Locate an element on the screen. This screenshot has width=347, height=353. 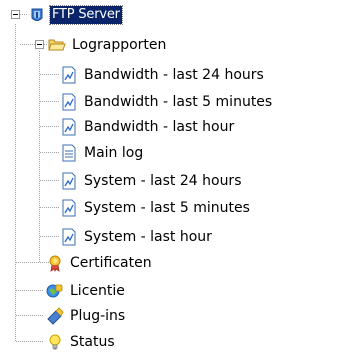
tree-node-label: Certificaten is located at coordinates (111, 263).